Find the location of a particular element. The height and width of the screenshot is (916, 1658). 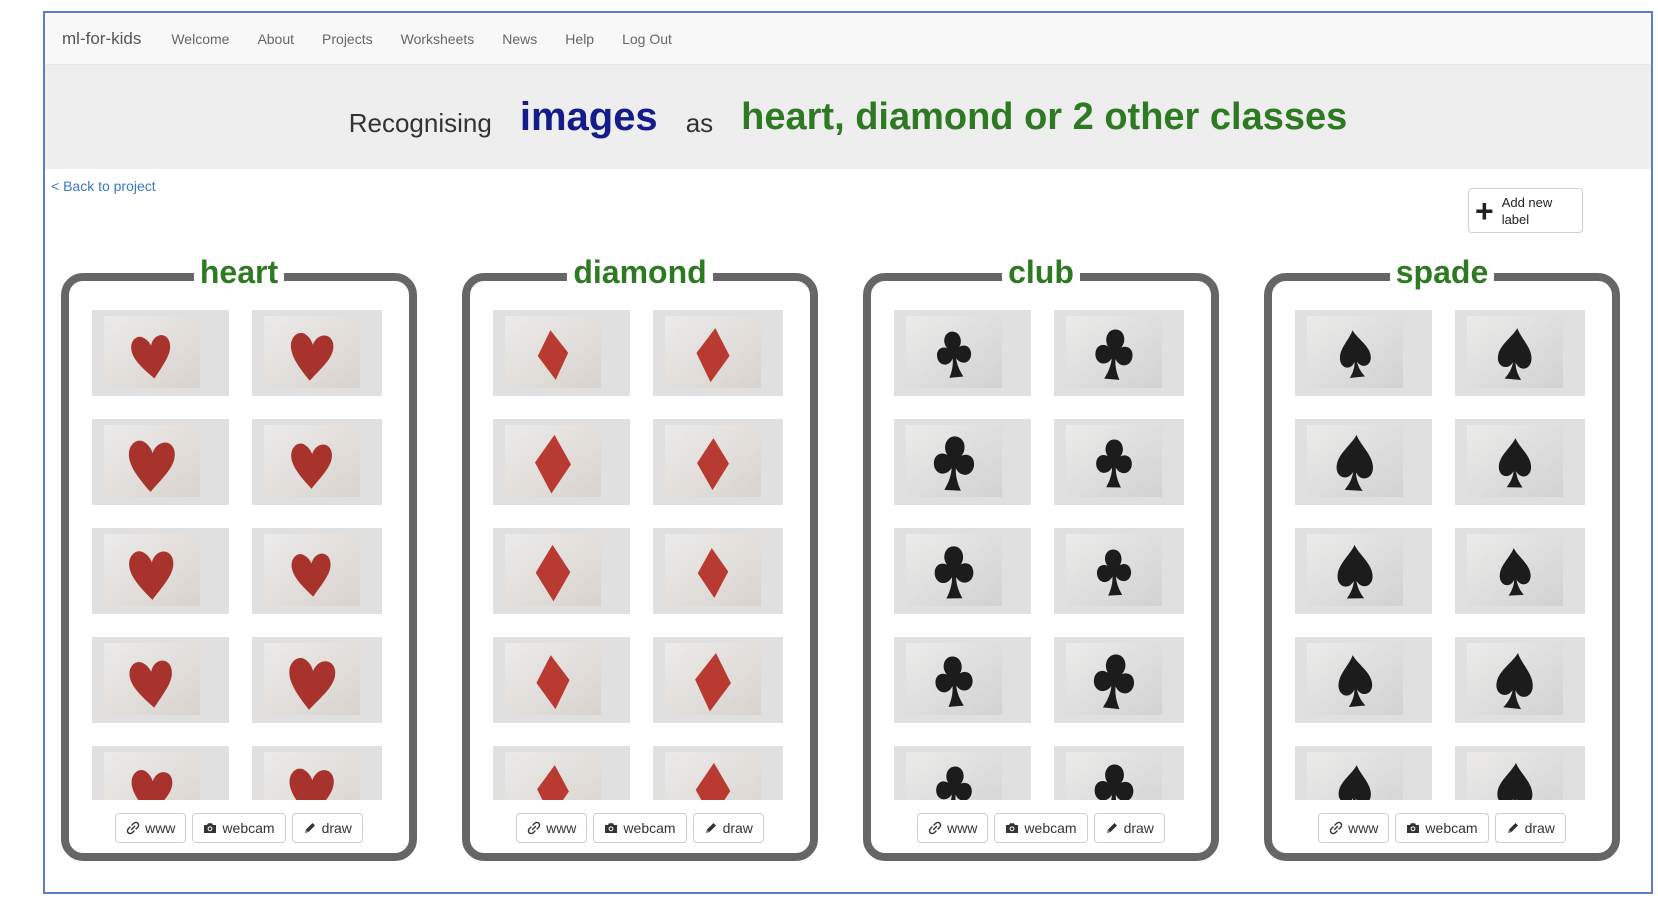

label-title: spade is located at coordinates (1442, 272).